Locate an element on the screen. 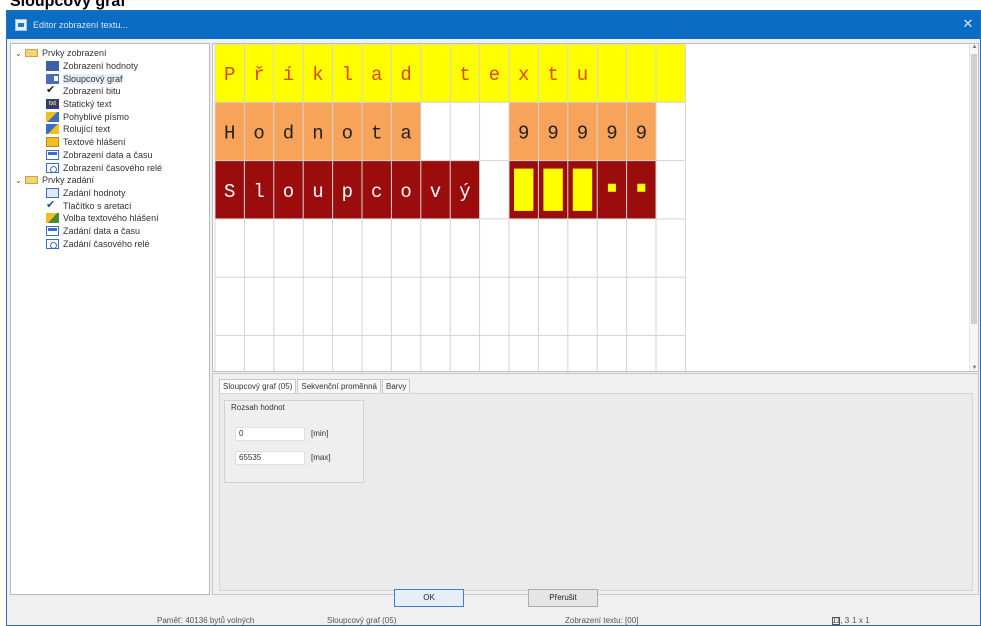 This screenshot has height=626, width=981. display-char: n is located at coordinates (317, 133).